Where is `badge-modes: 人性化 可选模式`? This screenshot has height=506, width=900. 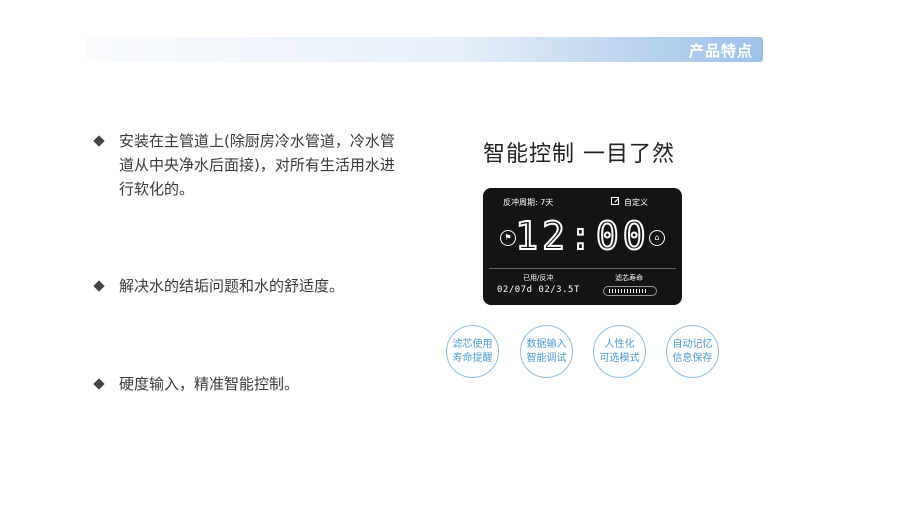 badge-modes: 人性化 可选模式 is located at coordinates (619, 351).